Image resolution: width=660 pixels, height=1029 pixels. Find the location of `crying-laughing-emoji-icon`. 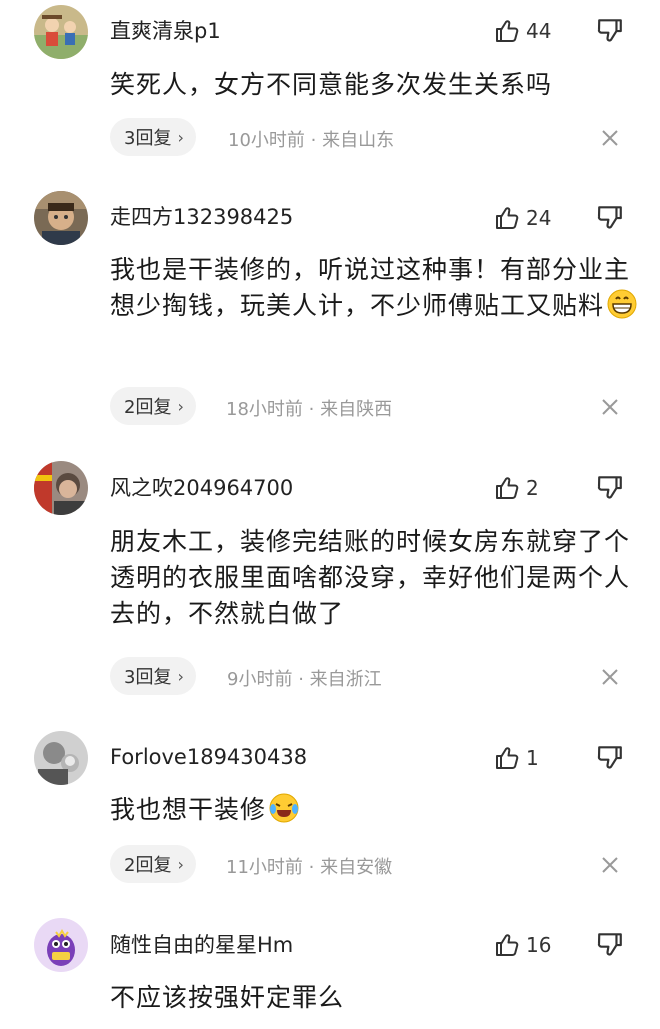

crying-laughing-emoji-icon is located at coordinates (284, 808).